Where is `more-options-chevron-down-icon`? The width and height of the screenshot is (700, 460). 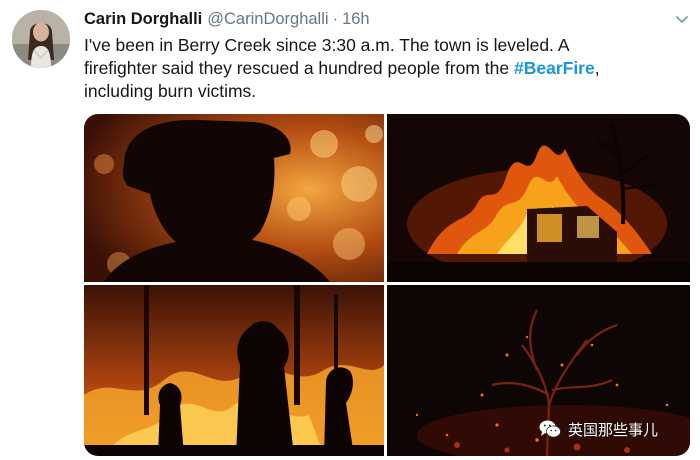
more-options-chevron-down-icon is located at coordinates (682, 20).